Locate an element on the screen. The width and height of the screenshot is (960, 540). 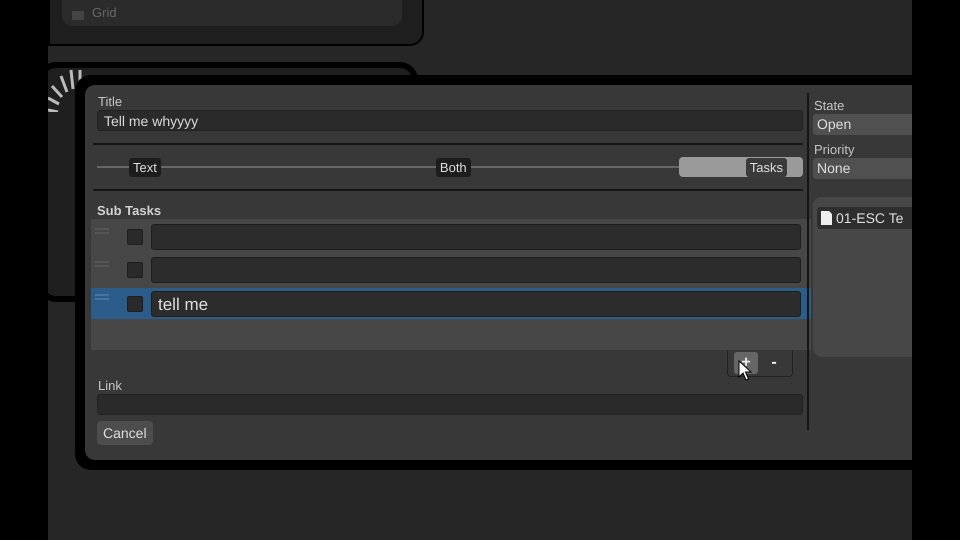
priority-dropdown: None is located at coordinates (862, 168).